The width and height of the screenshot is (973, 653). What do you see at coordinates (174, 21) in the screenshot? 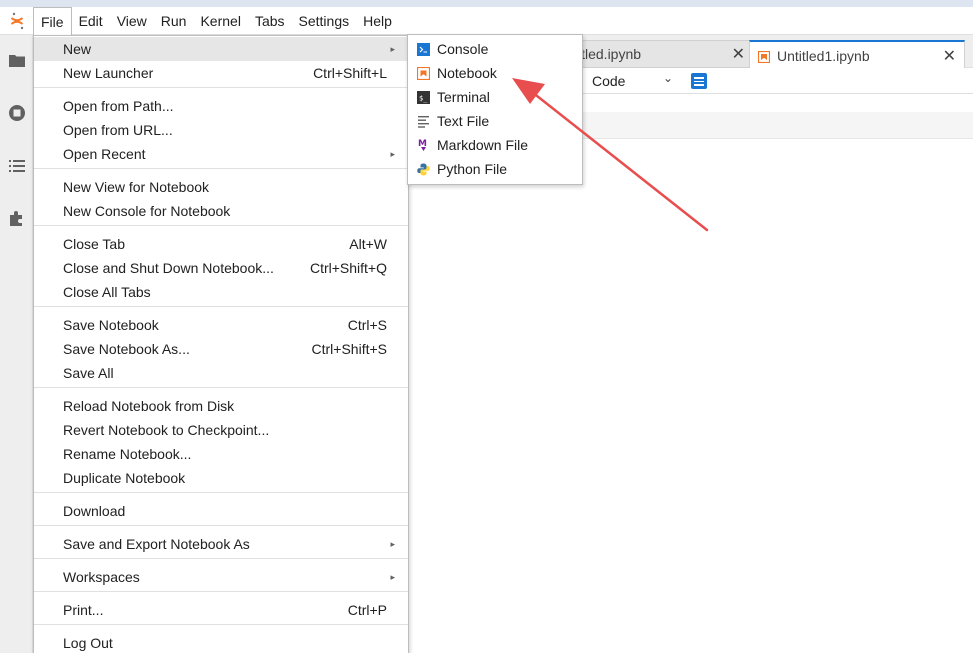
I see `menu-run: Run` at bounding box center [174, 21].